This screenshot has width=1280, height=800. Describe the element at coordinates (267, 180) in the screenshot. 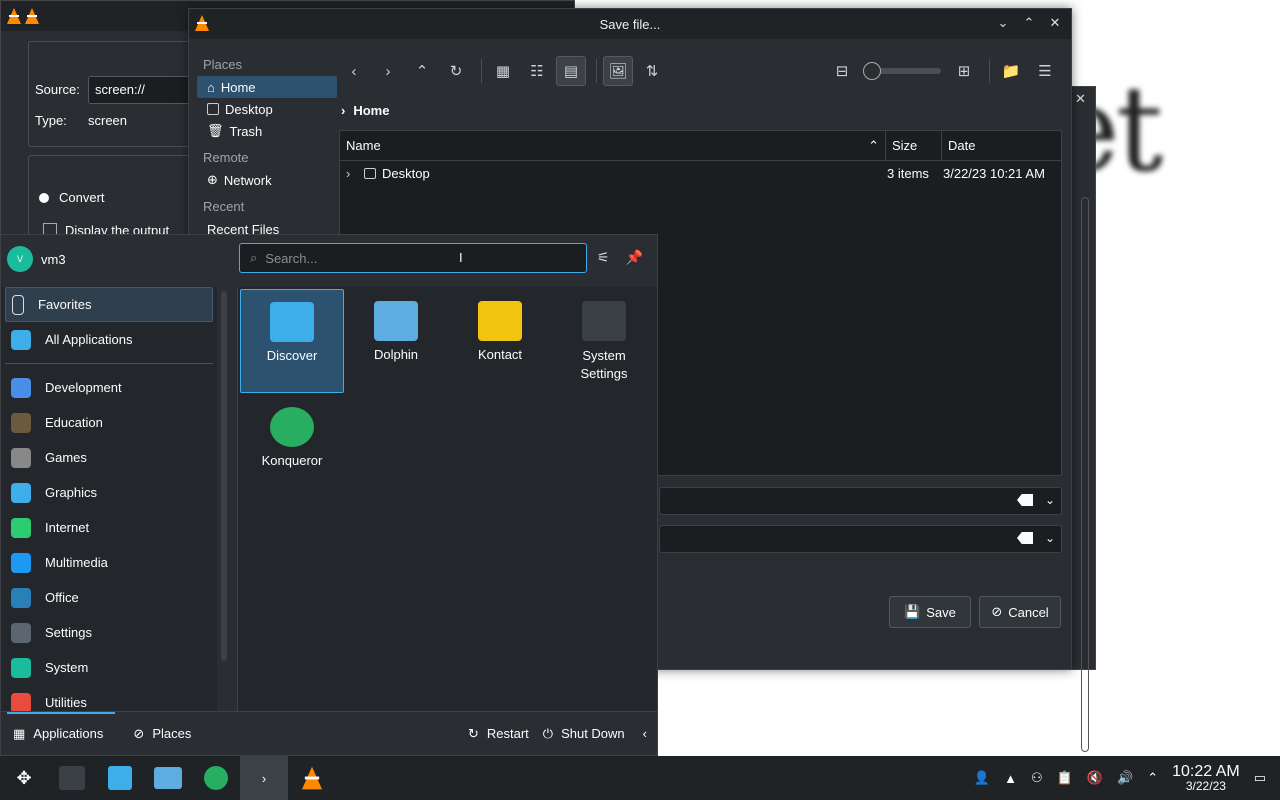

I see `places-item-network: ⊕ Network` at that location.